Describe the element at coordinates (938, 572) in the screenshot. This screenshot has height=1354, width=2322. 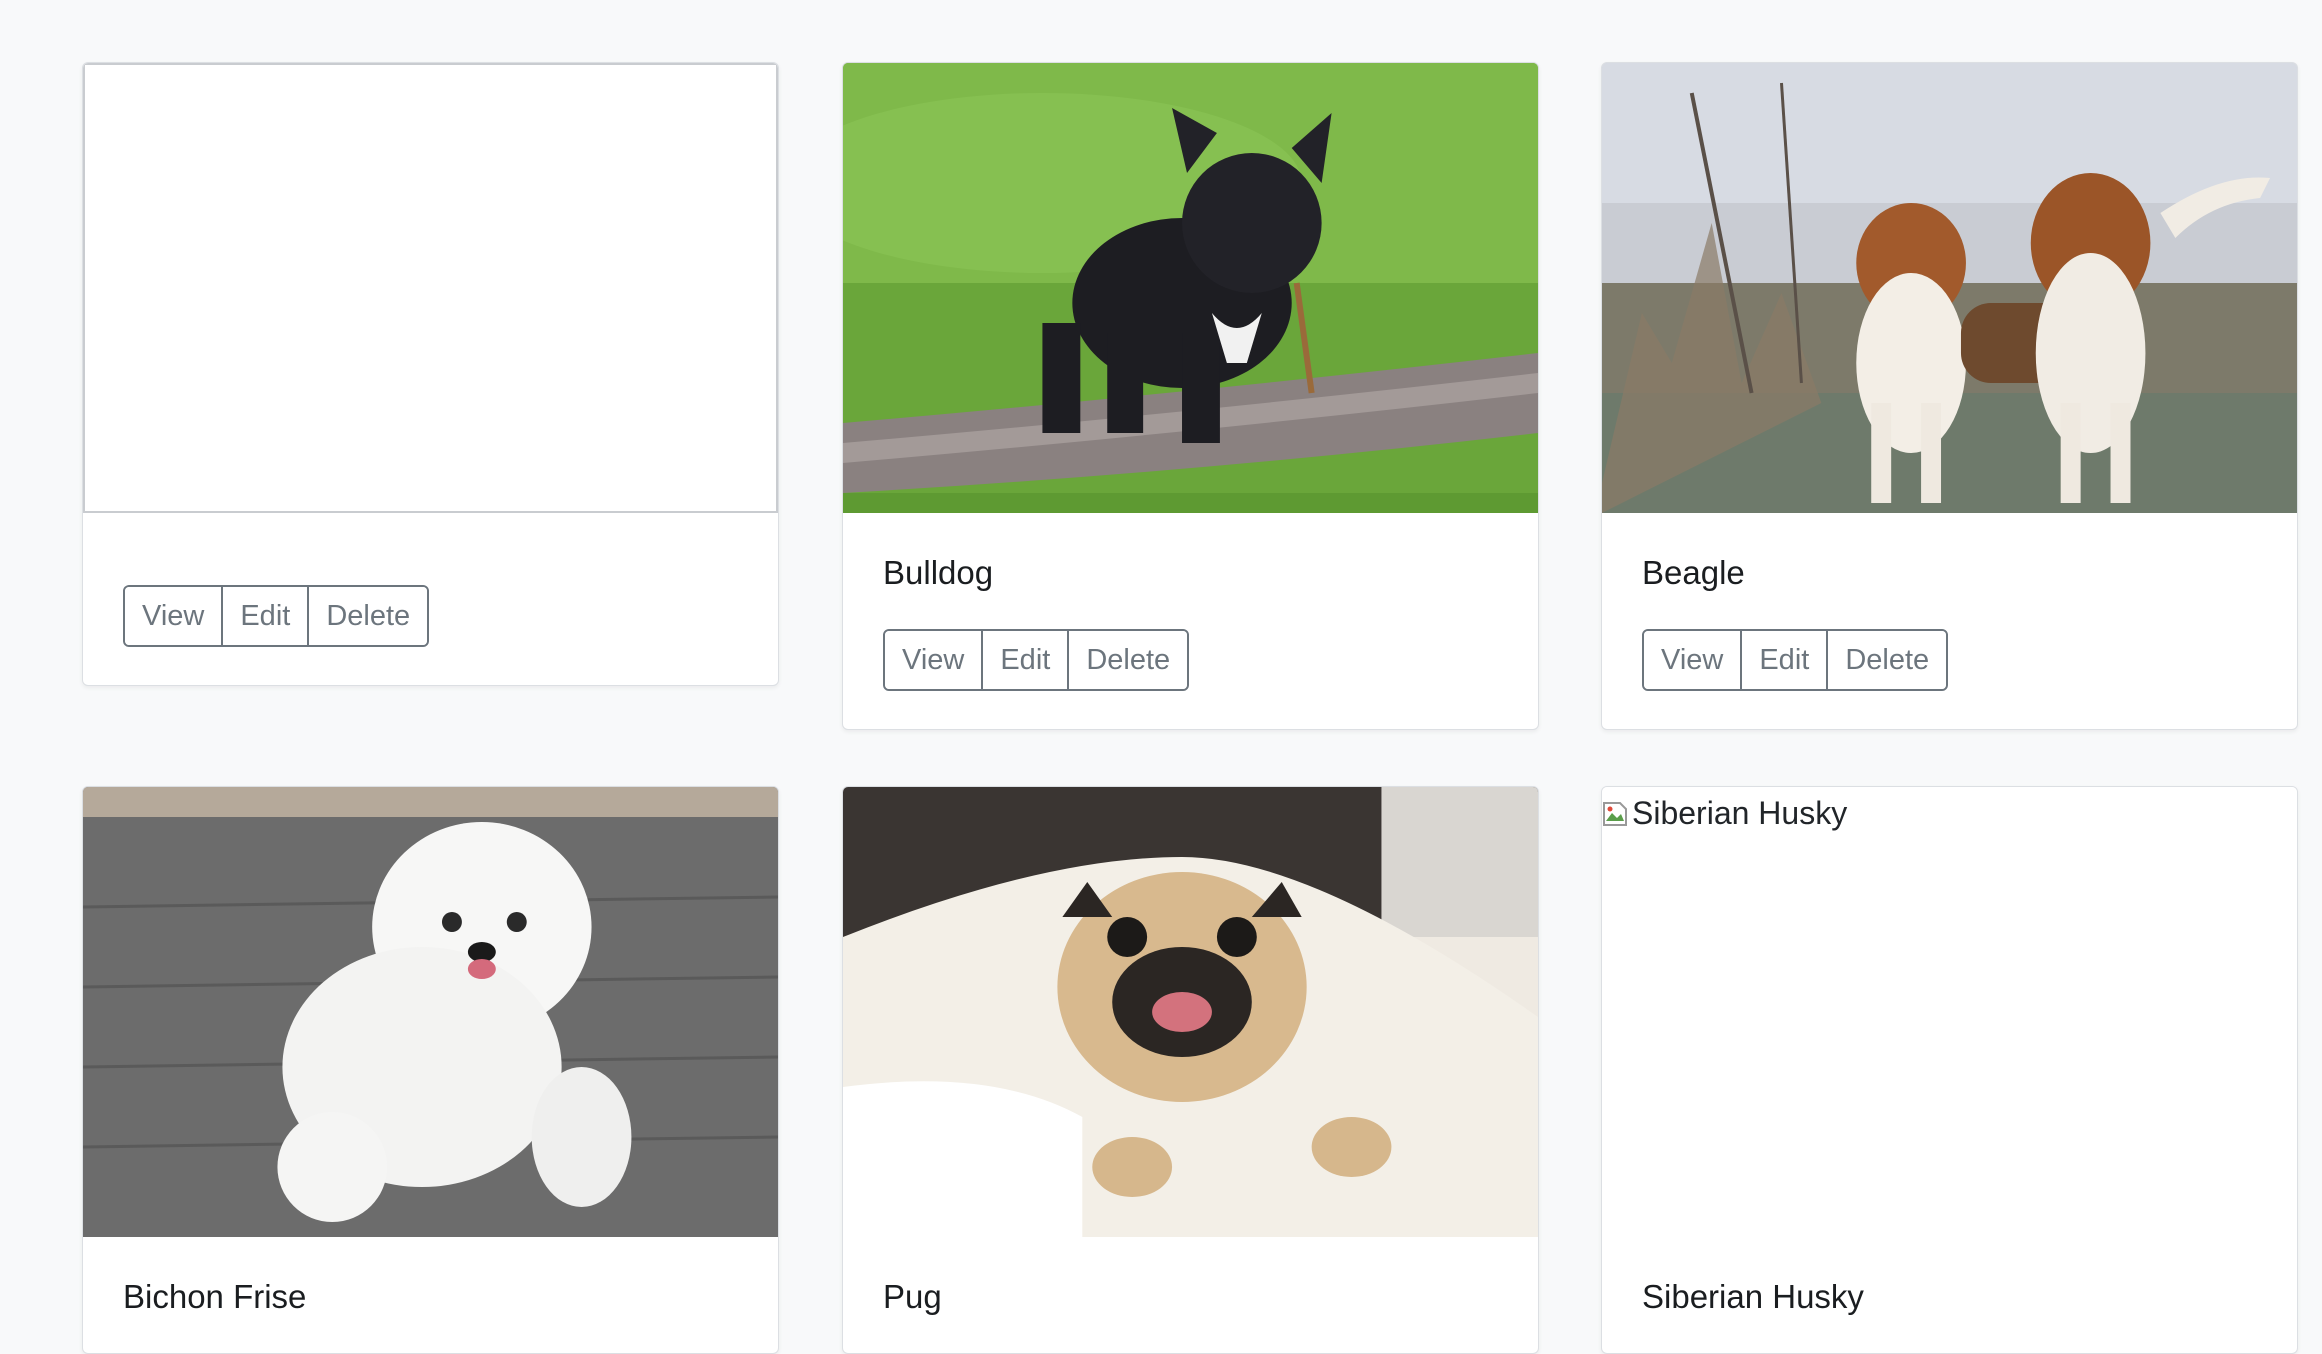
I see `card-title: Bulldog` at that location.